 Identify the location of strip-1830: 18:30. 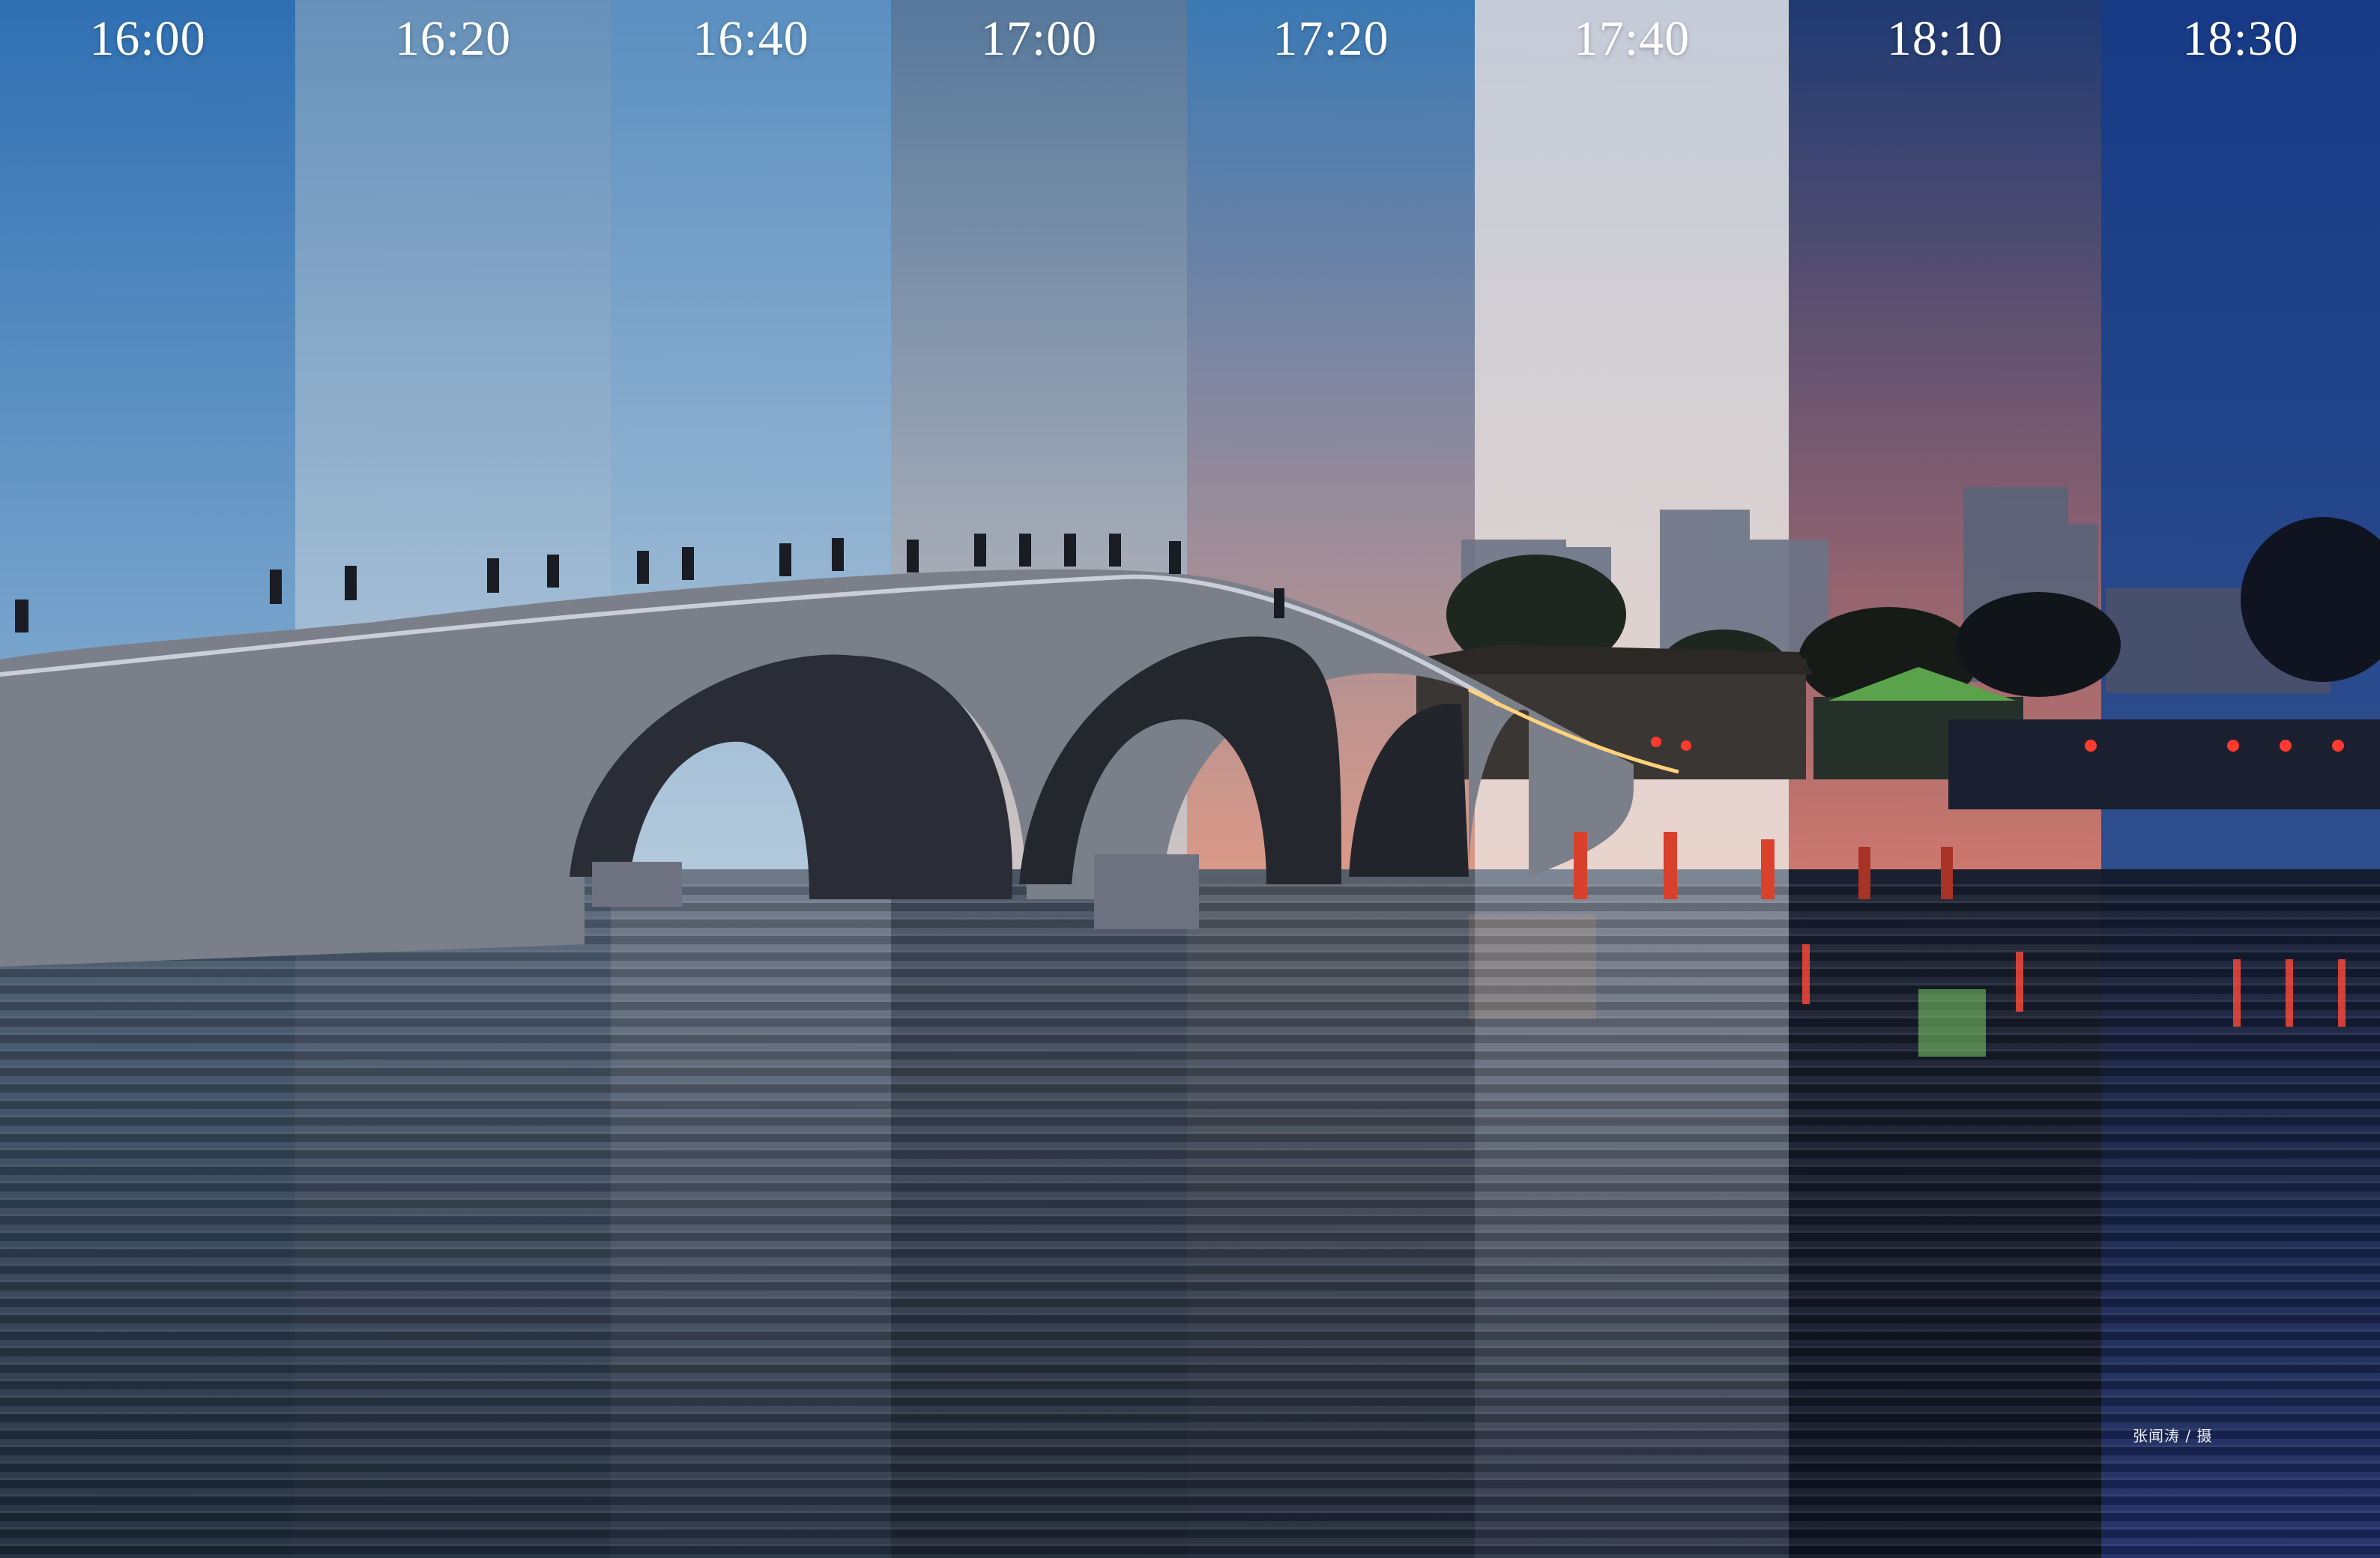
(2240, 779).